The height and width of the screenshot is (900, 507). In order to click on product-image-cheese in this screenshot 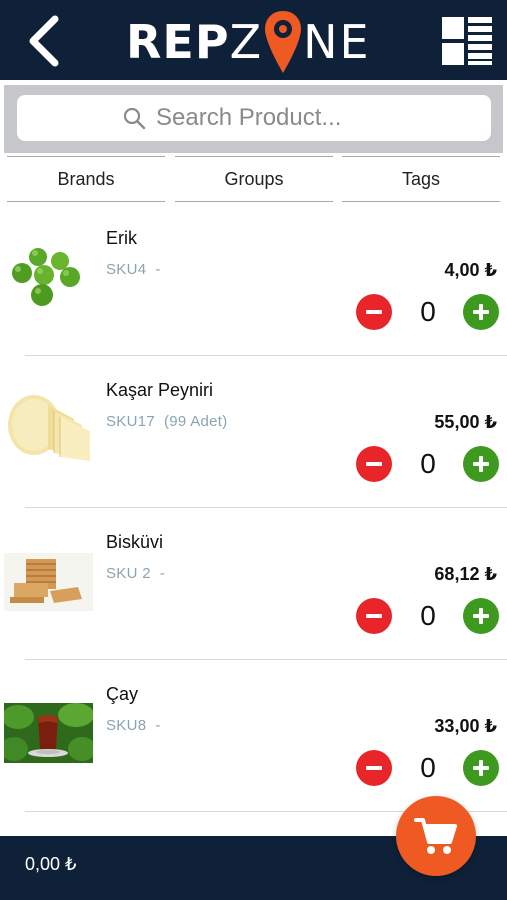, I will do `click(48, 428)`.